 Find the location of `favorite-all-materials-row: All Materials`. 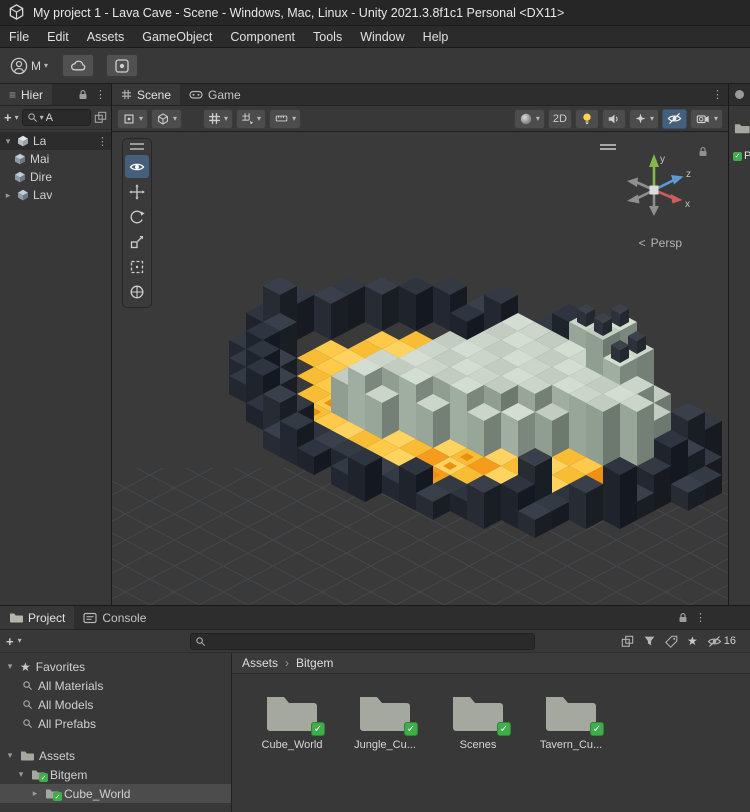

favorite-all-materials-row: All Materials is located at coordinates (115, 685).